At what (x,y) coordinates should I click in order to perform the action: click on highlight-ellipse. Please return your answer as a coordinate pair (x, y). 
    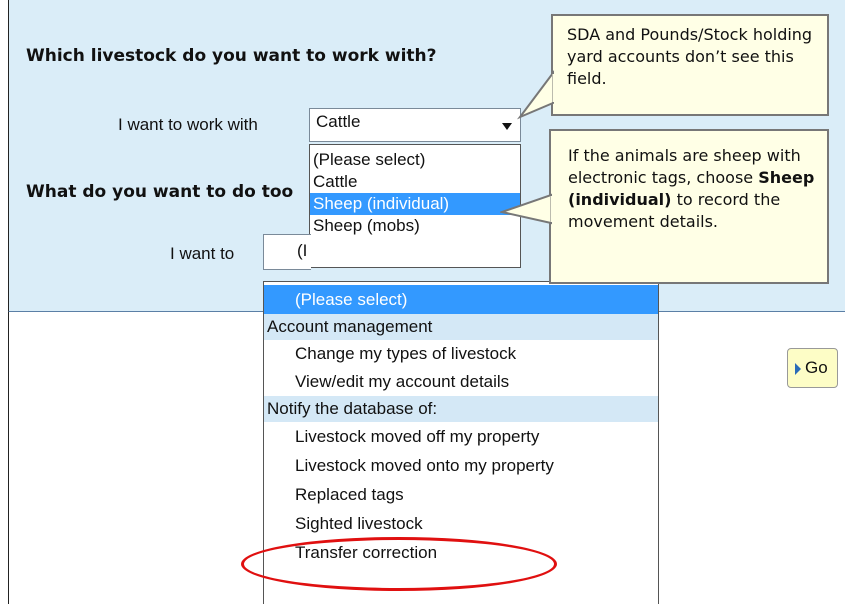
    Looking at the image, I should click on (399, 564).